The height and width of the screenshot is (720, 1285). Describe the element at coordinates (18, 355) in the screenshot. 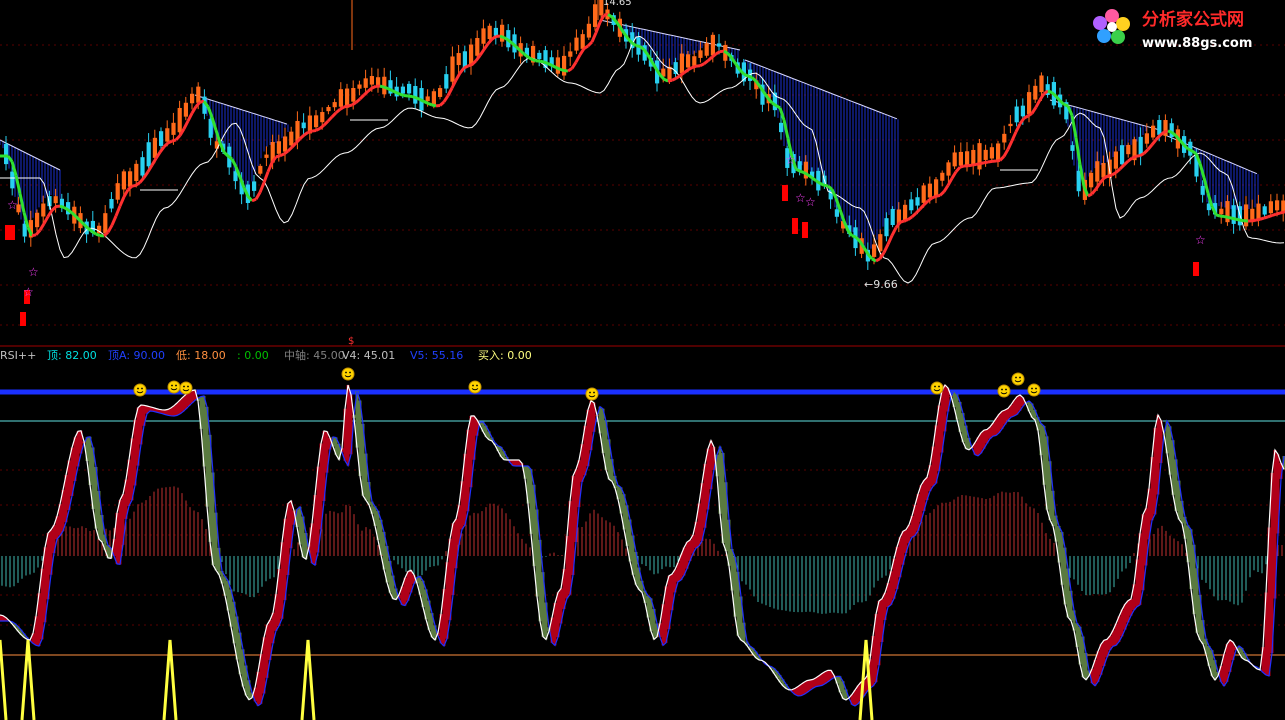

I see `header-field: RSI++` at that location.